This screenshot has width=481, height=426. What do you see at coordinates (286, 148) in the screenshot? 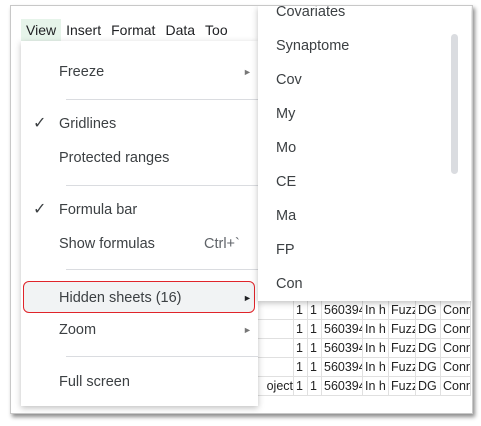
I see `hidden-sheet-item: Mo` at bounding box center [286, 148].